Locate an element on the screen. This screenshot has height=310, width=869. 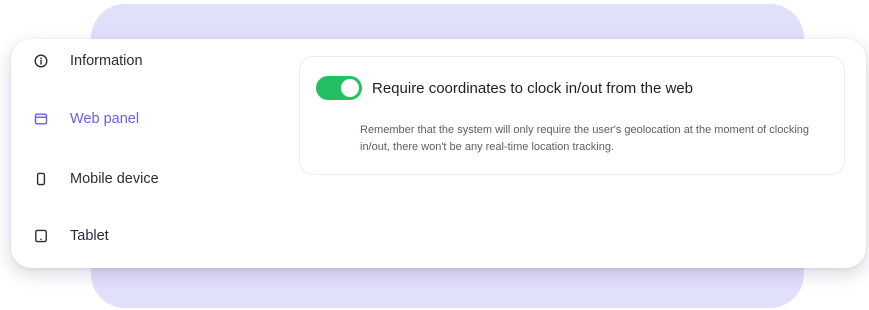
sidebar-item-web-panel: Web panel is located at coordinates (86, 119).